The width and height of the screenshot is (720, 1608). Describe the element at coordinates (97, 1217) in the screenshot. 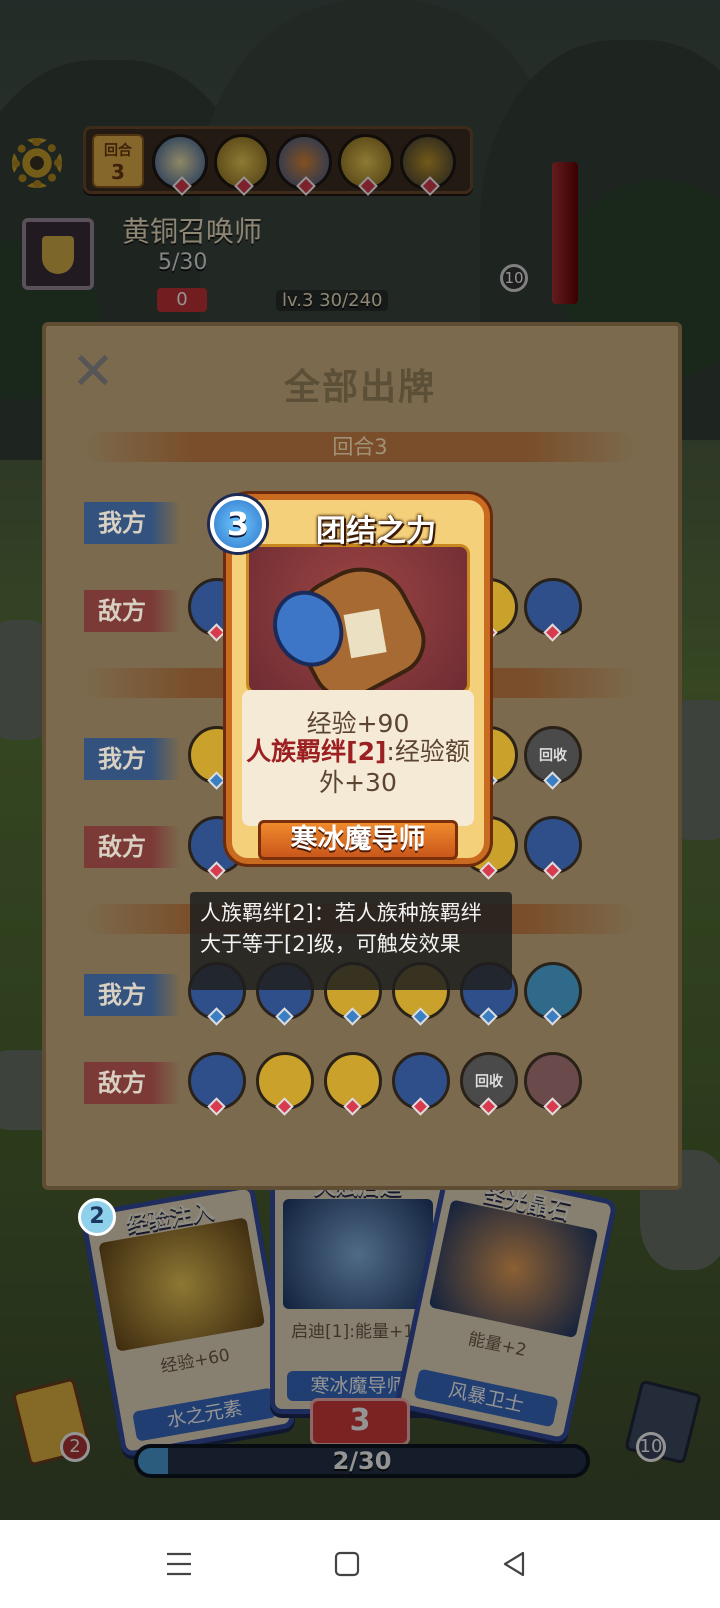

I see `hand-card-cost: 2` at that location.